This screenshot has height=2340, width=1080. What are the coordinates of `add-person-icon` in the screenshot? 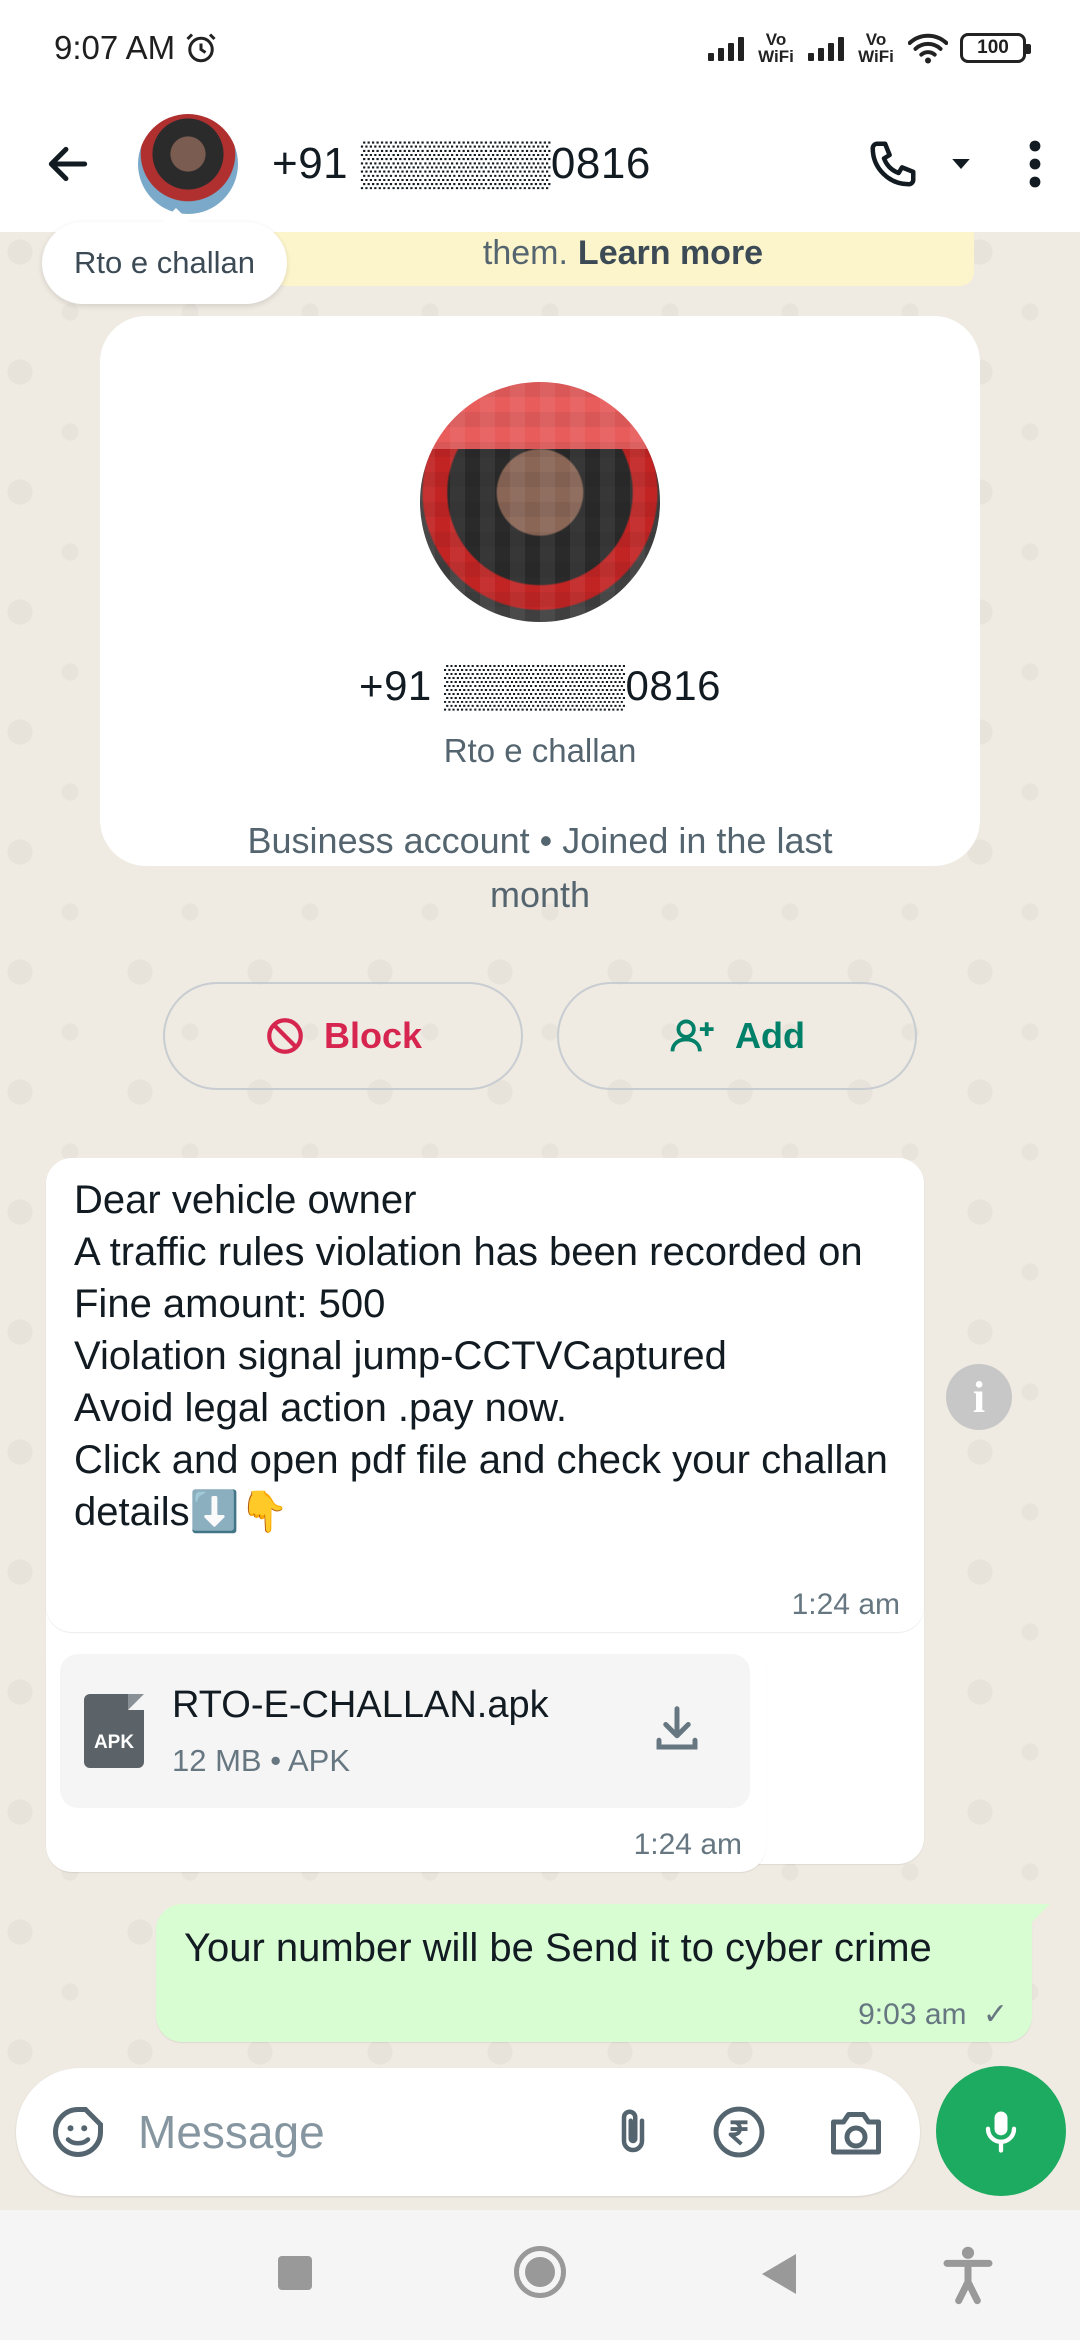 It's located at (692, 1035).